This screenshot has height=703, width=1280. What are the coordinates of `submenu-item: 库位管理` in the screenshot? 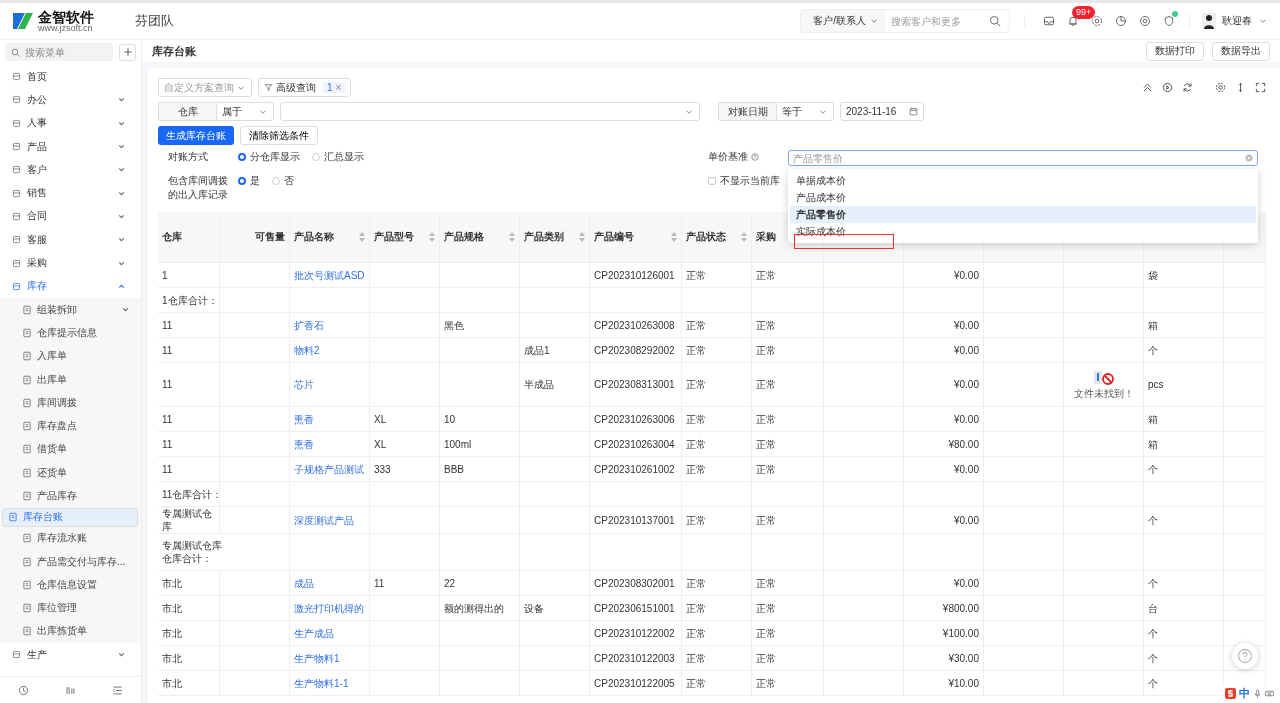 It's located at (70, 608).